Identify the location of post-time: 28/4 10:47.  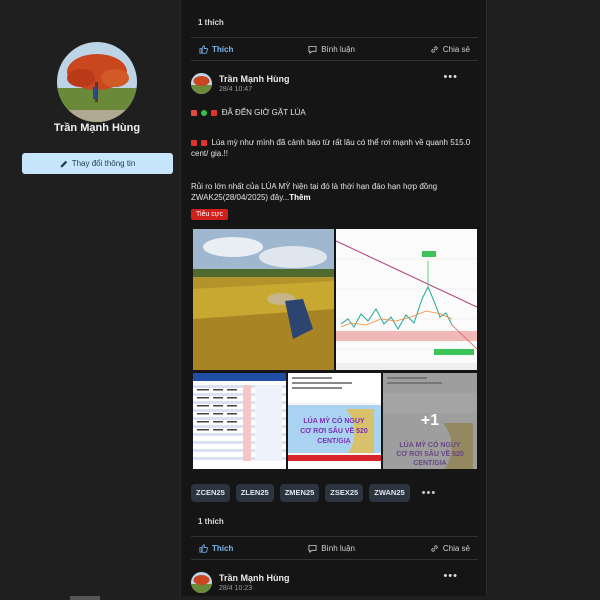
(235, 89).